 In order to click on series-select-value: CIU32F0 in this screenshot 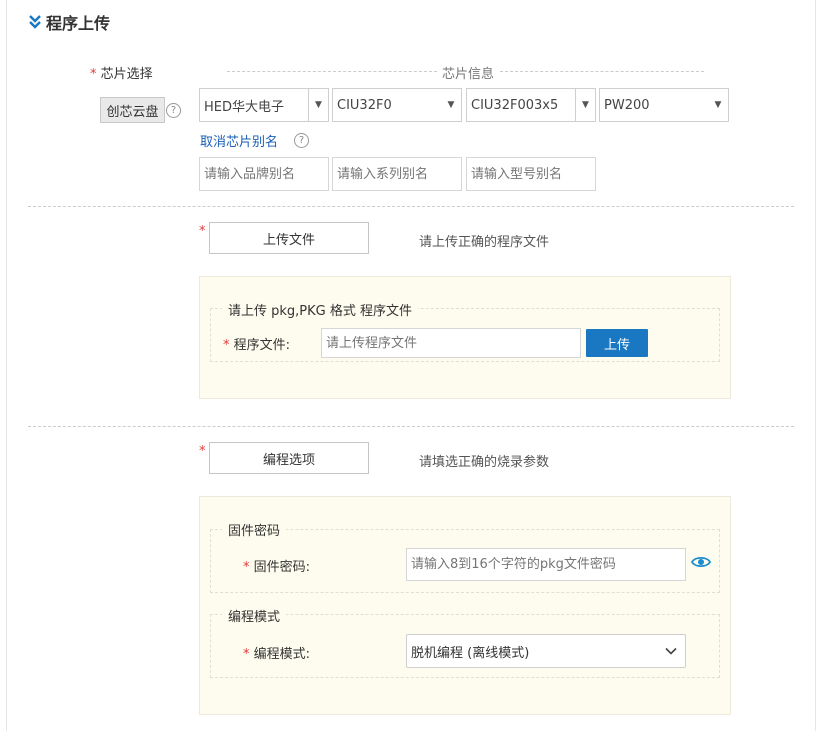, I will do `click(364, 105)`.